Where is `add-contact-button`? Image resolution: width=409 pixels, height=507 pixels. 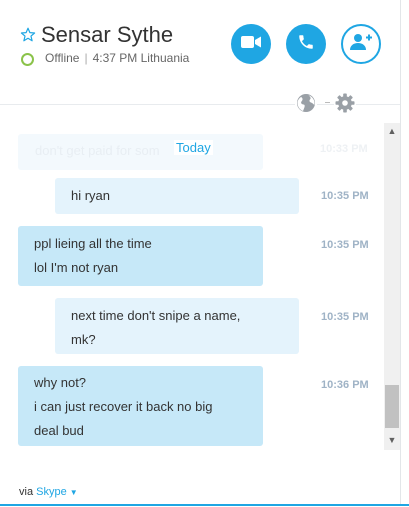
add-contact-button is located at coordinates (361, 44).